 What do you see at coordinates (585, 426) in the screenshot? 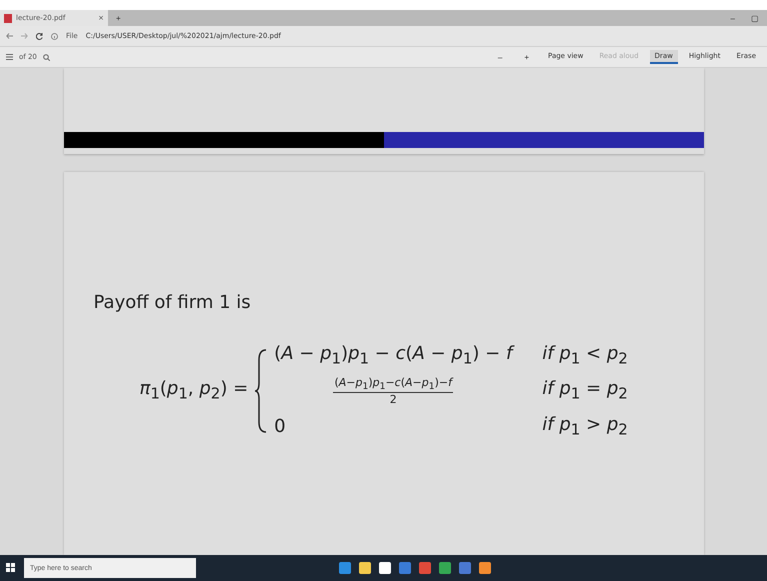
I see `case-condition: if p$_{1}$ > p$_{2}$` at bounding box center [585, 426].